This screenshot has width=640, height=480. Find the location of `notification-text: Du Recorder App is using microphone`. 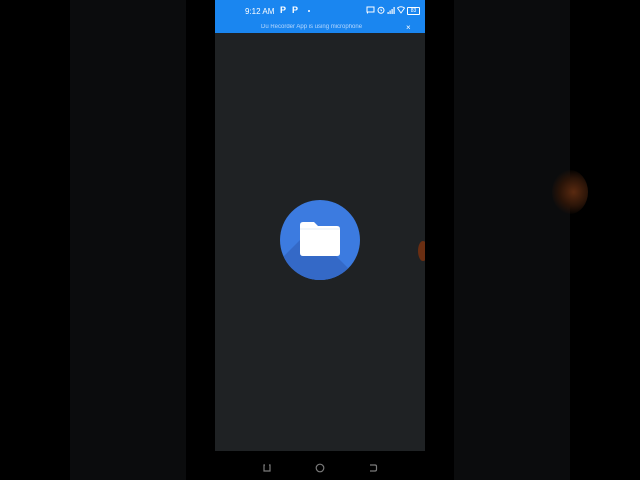

notification-text: Du Recorder App is using microphone is located at coordinates (312, 27).